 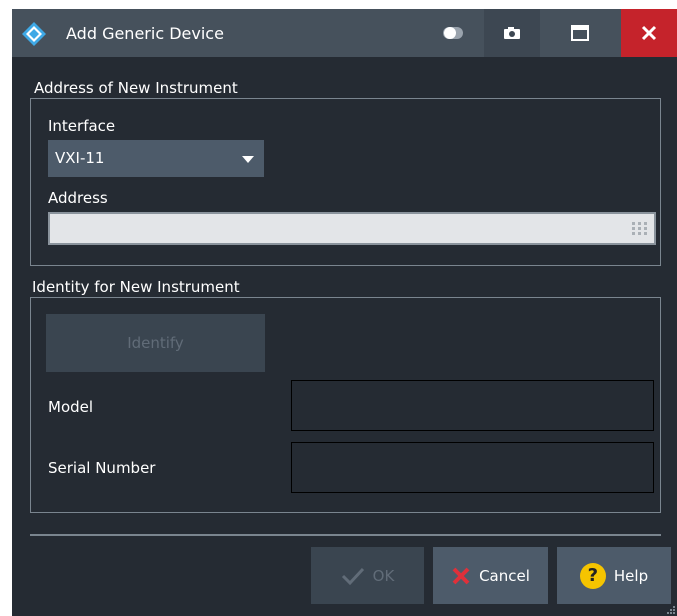 I want to click on interface-label: Interface, so click(x=82, y=126).